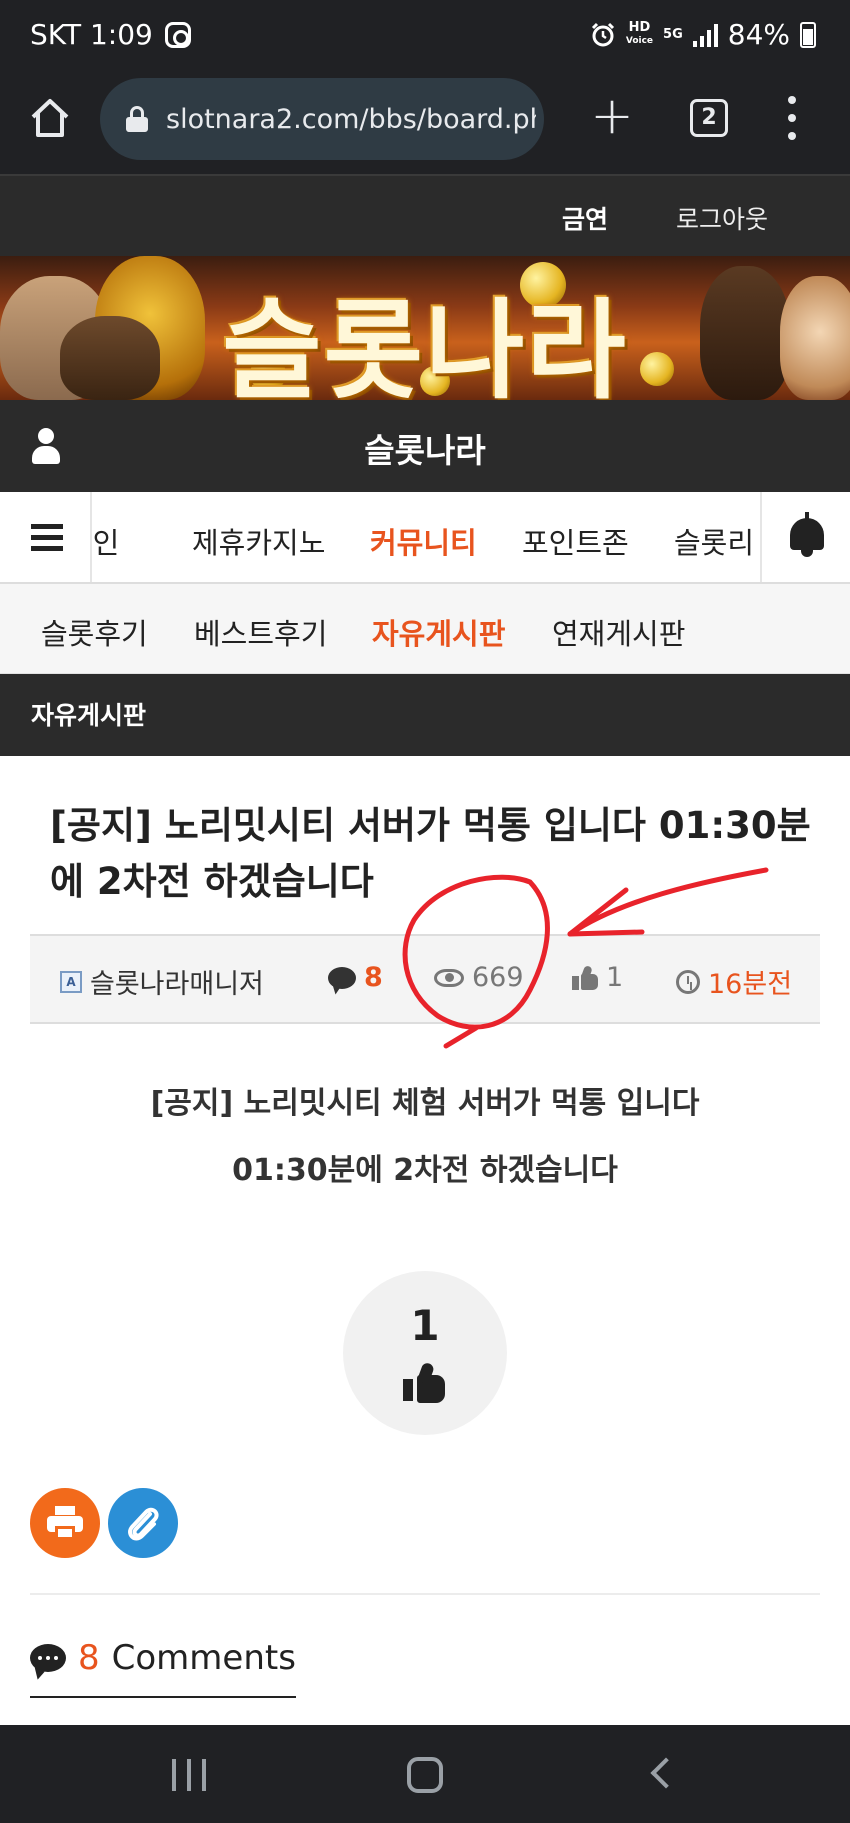 This screenshot has width=850, height=1823. I want to click on lock-icon, so click(137, 119).